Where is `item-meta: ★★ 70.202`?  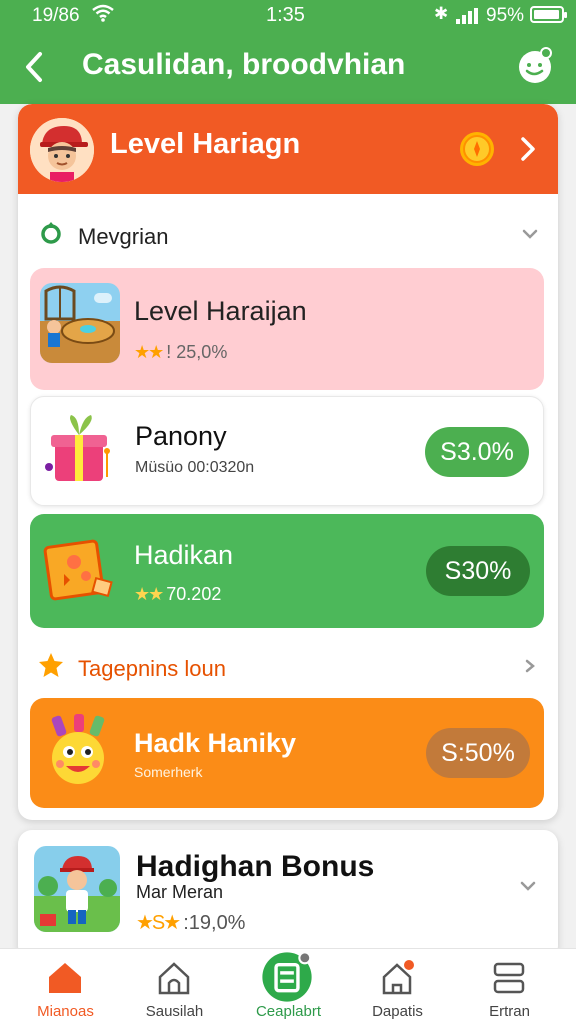 item-meta: ★★ 70.202 is located at coordinates (177, 594).